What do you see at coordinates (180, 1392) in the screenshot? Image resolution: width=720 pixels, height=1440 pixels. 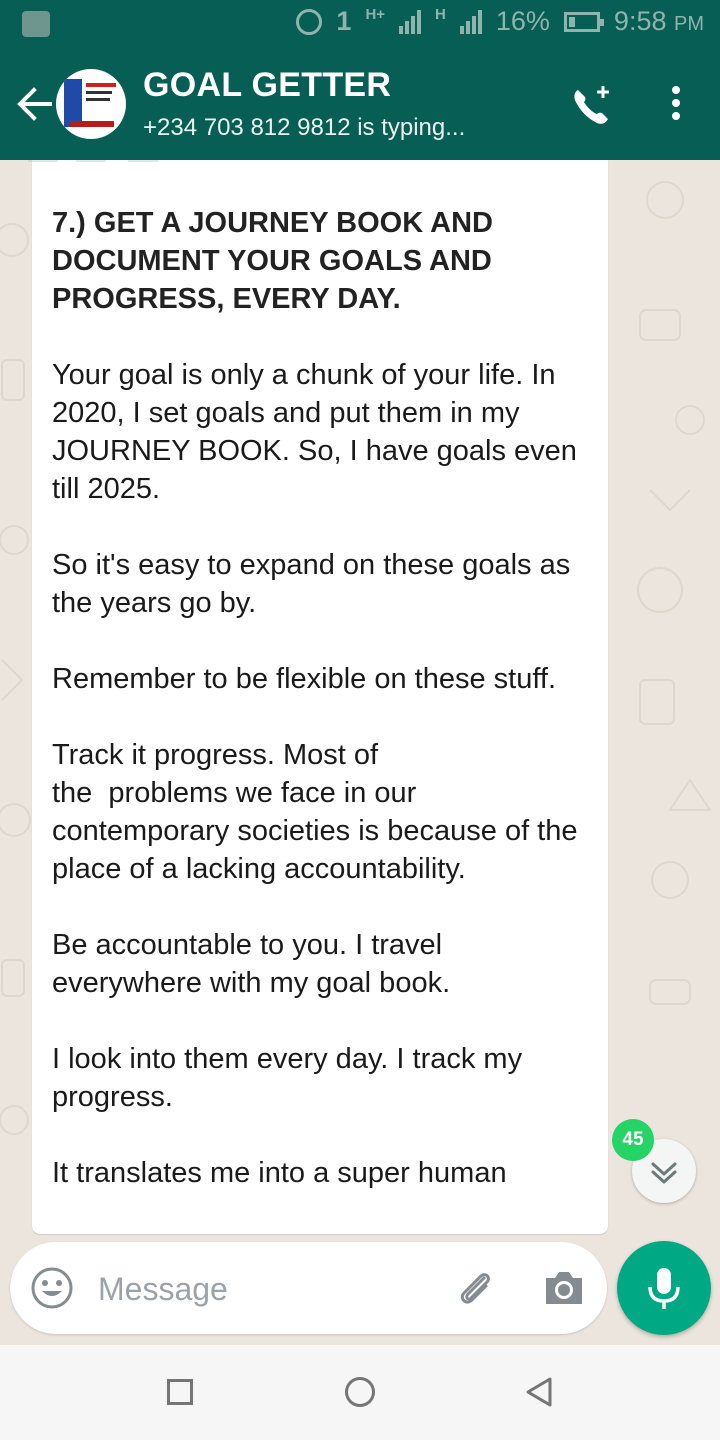 I see `recent-apps-button` at bounding box center [180, 1392].